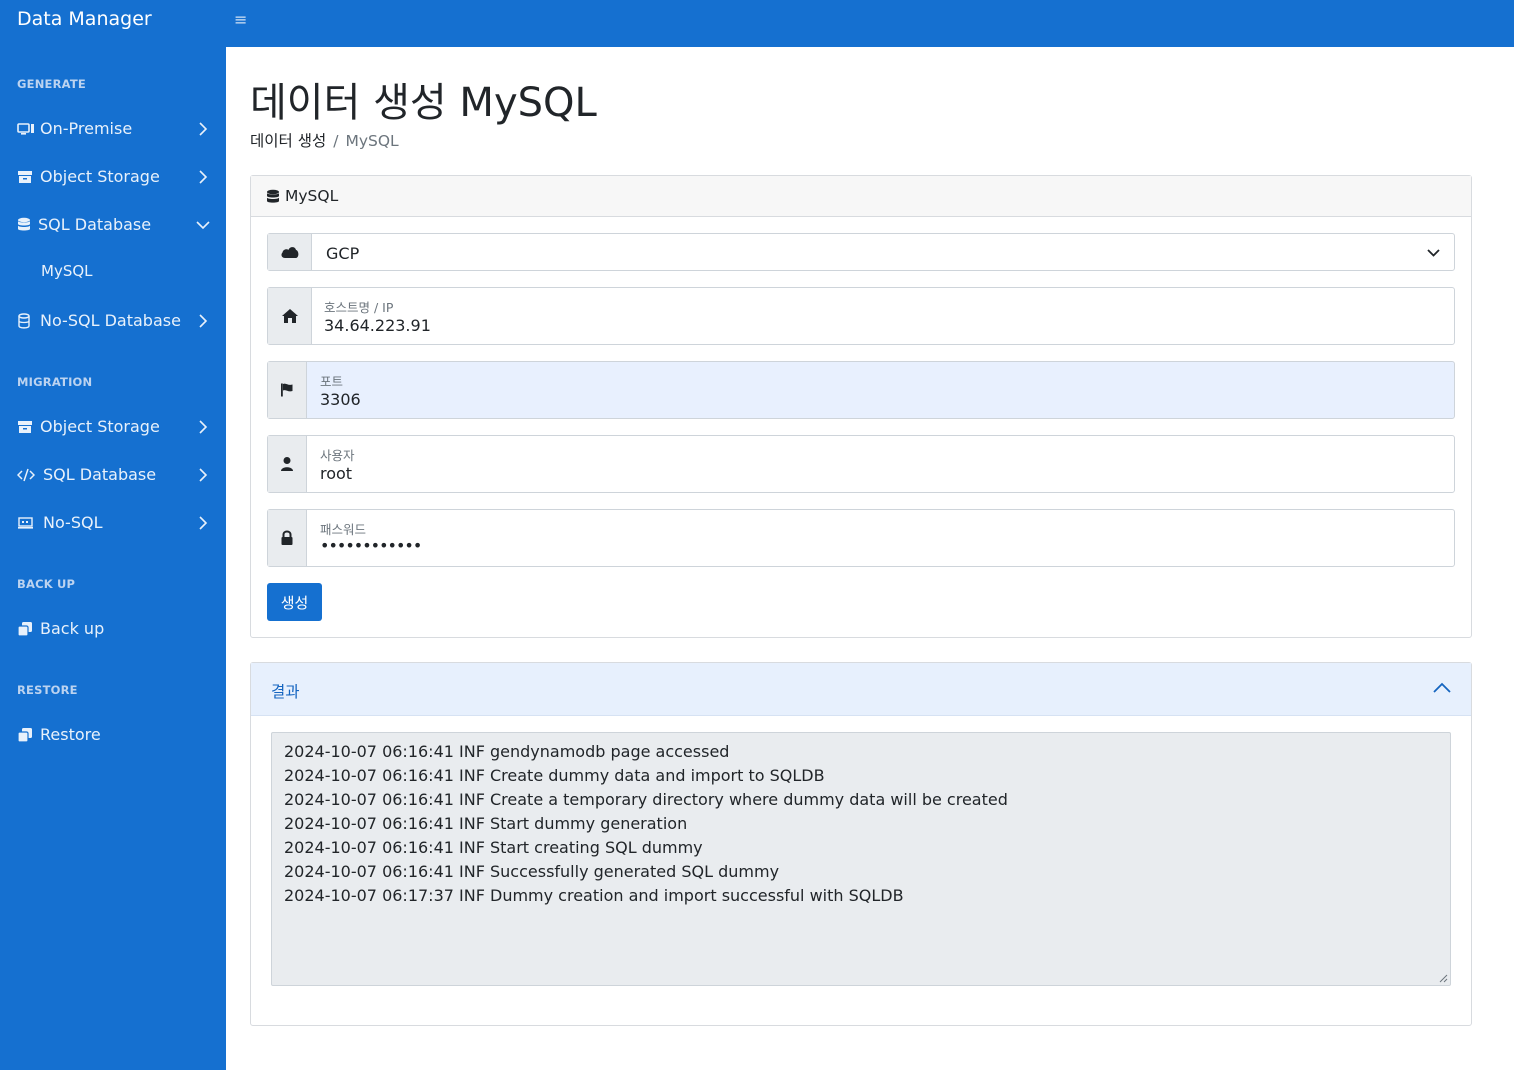 This screenshot has width=1514, height=1070. What do you see at coordinates (46, 584) in the screenshot?
I see `sidebar-heading-backup: BACK UP` at bounding box center [46, 584].